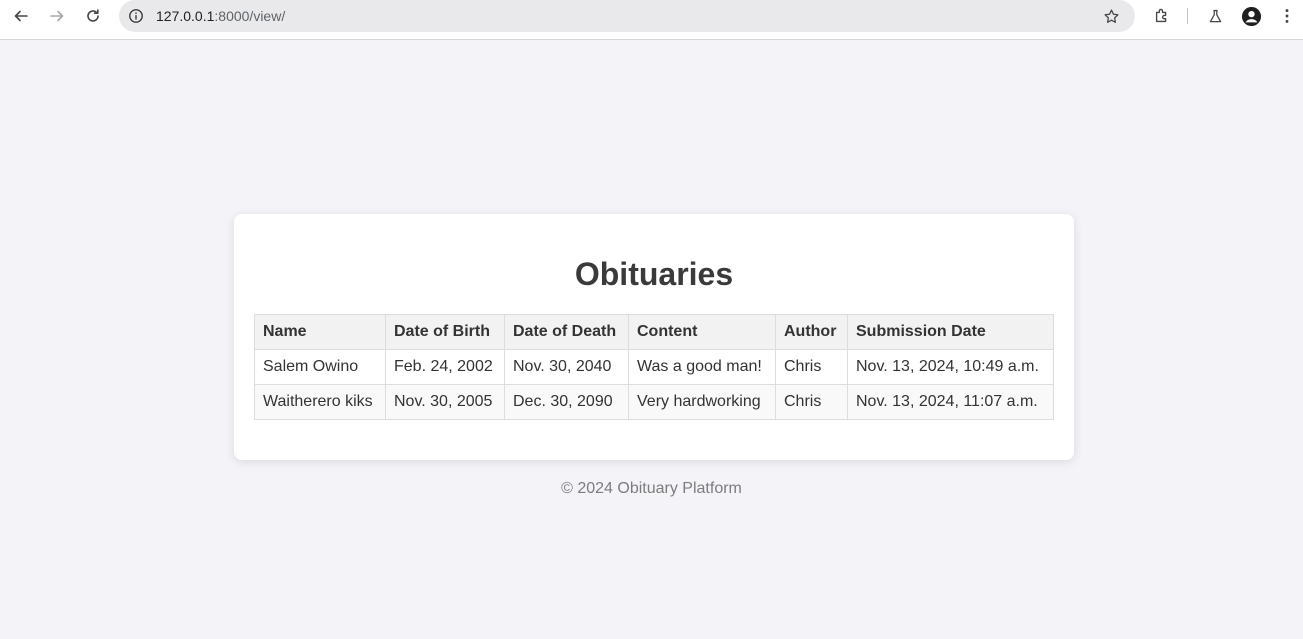 The width and height of the screenshot is (1303, 639). Describe the element at coordinates (136, 16) in the screenshot. I see `site-info-icon` at that location.